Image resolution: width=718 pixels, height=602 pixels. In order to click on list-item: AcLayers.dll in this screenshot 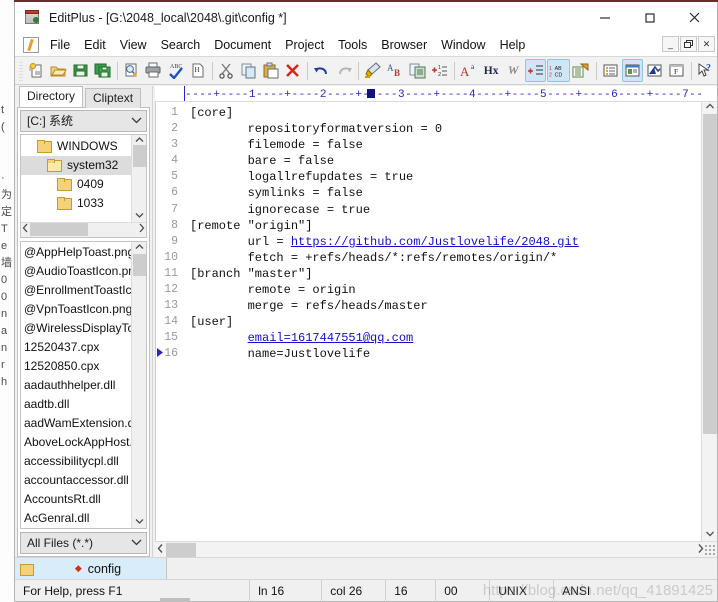, I will do `click(77, 528)`.